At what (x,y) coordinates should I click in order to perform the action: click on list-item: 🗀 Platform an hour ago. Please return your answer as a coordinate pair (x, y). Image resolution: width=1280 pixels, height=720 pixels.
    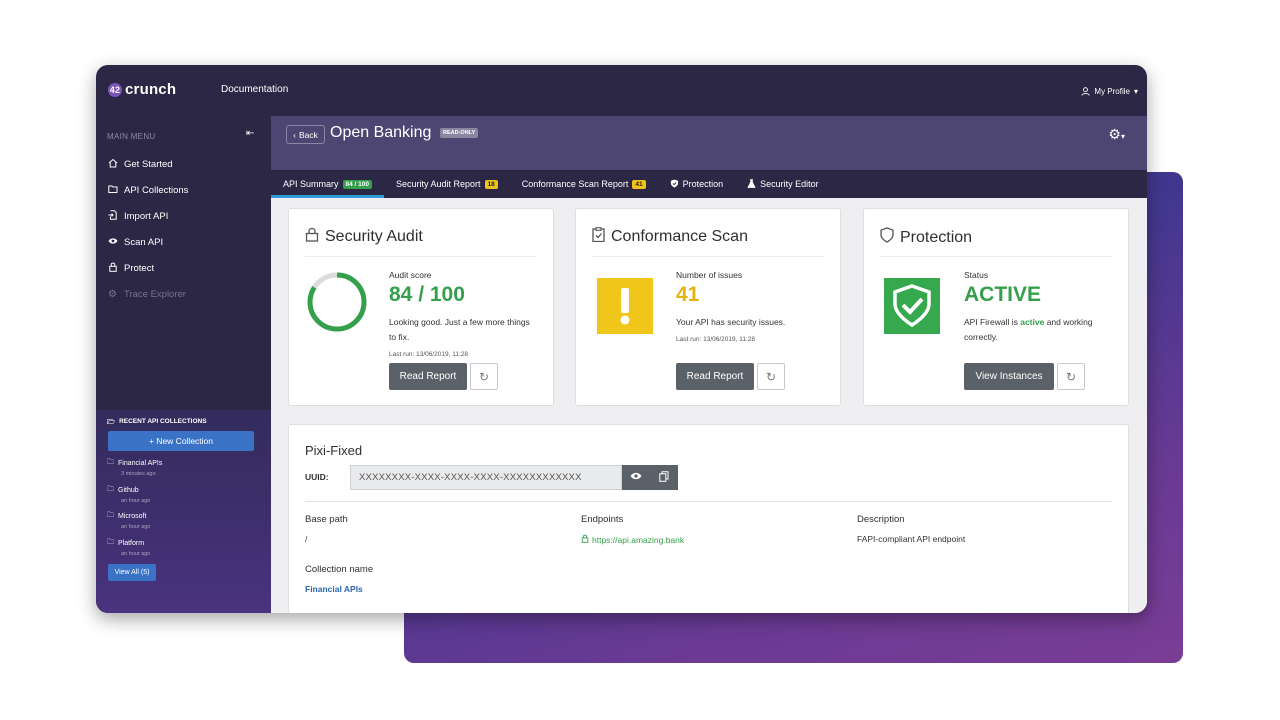
    Looking at the image, I should click on (134, 551).